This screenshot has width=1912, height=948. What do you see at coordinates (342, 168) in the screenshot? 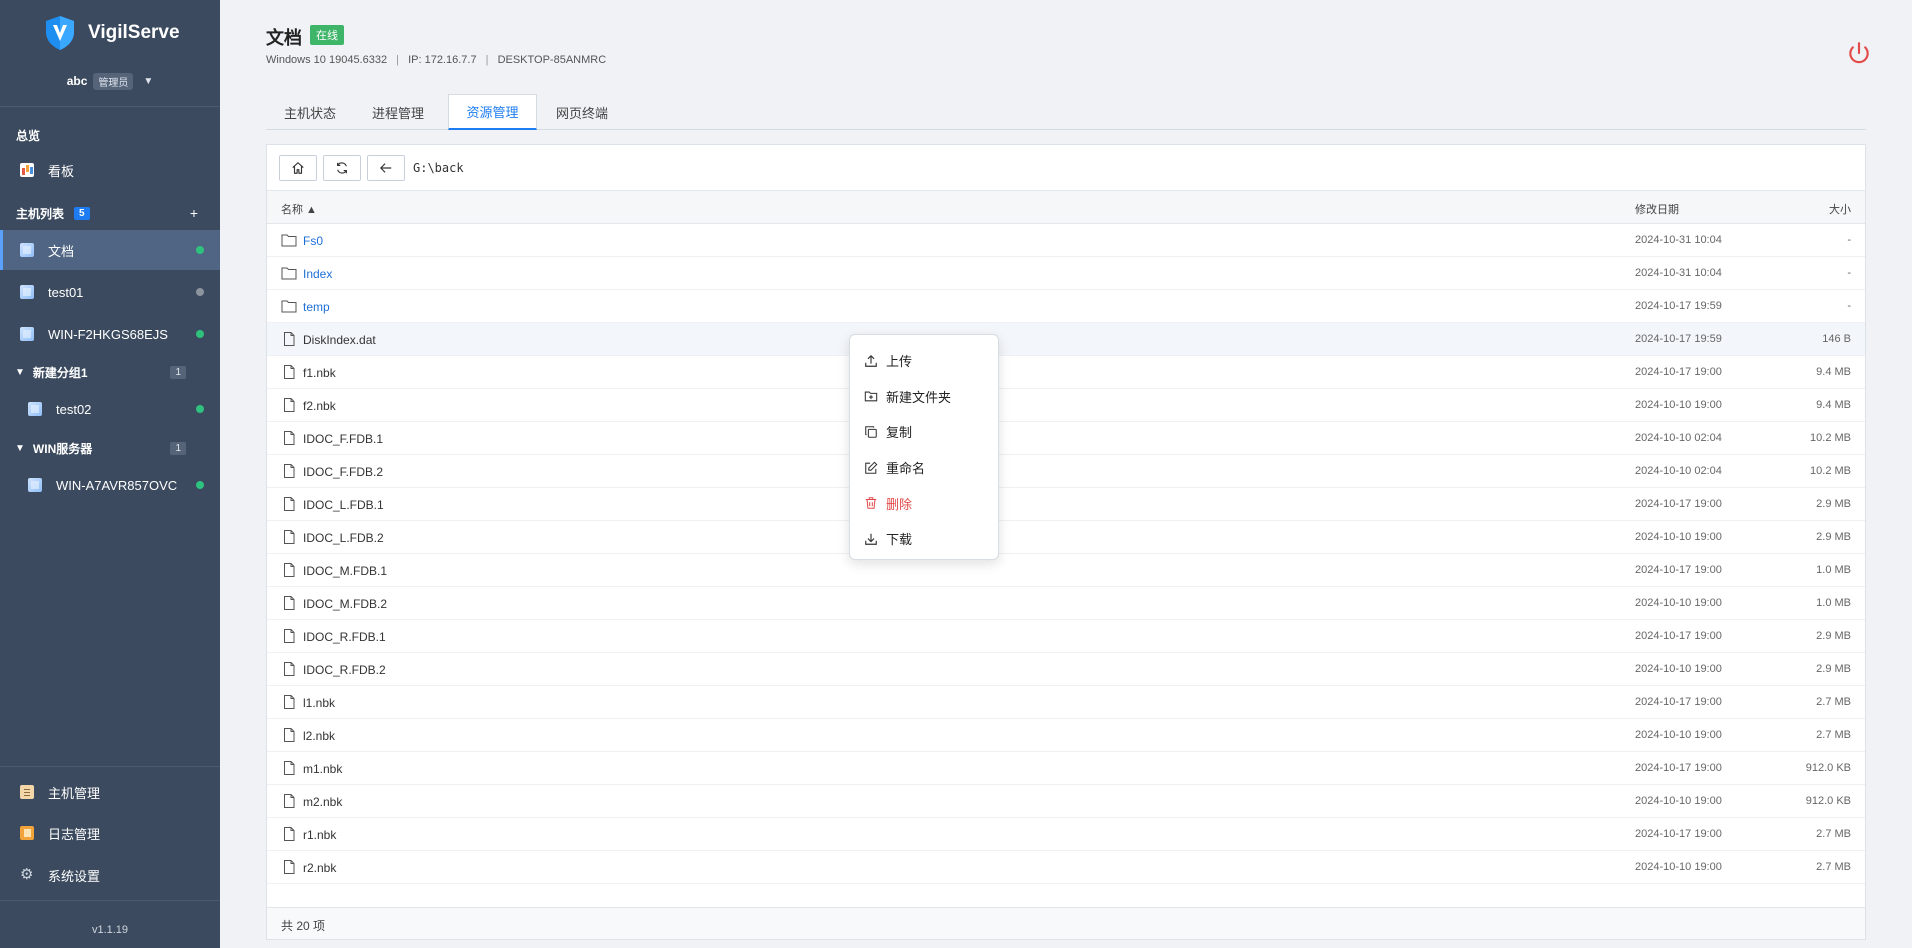
I see `refresh-button` at bounding box center [342, 168].